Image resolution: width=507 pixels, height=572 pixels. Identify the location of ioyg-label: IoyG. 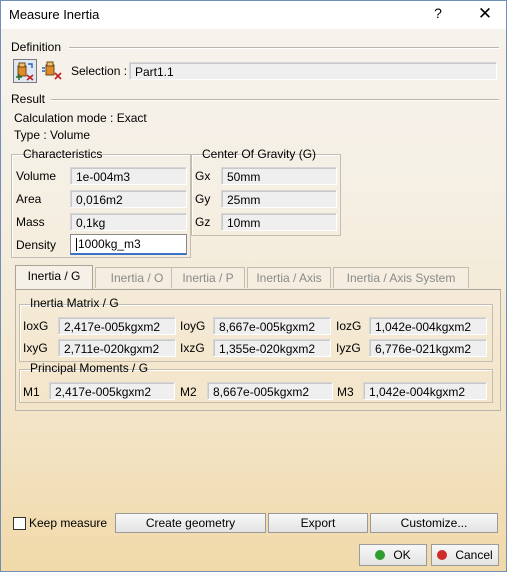
(193, 326).